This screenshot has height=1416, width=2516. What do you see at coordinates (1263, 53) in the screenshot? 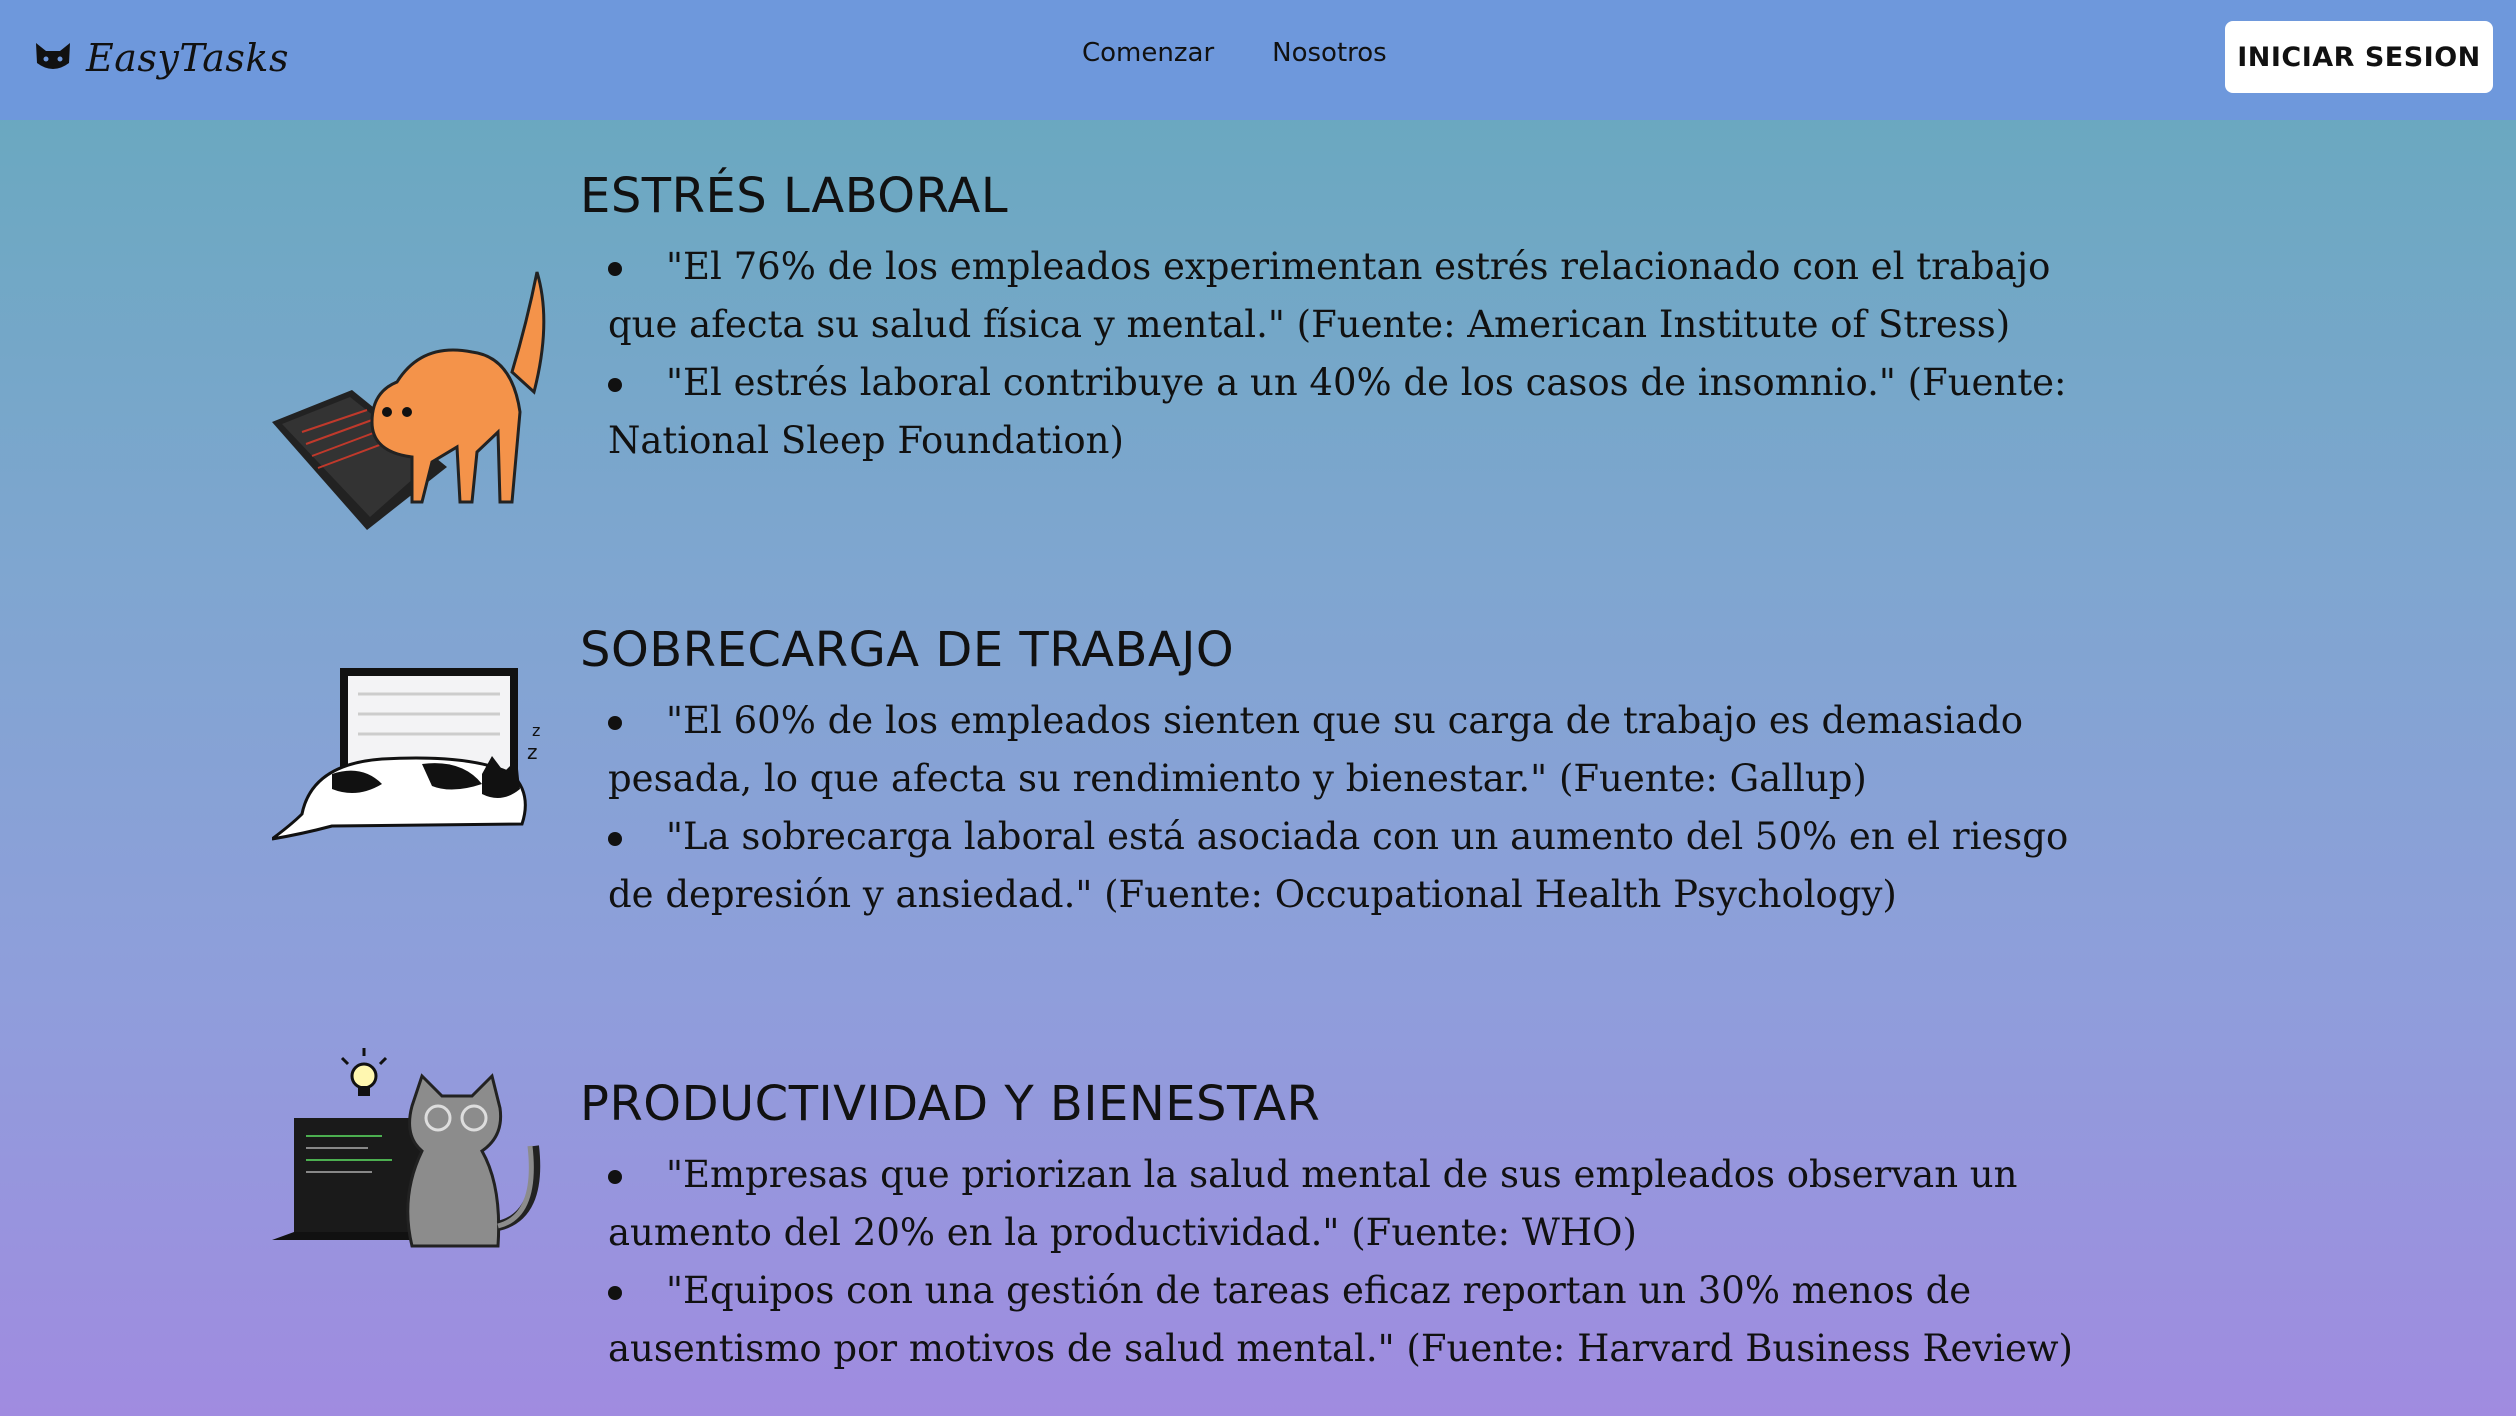
I see `main-nav: Comenzar Nosotros` at bounding box center [1263, 53].